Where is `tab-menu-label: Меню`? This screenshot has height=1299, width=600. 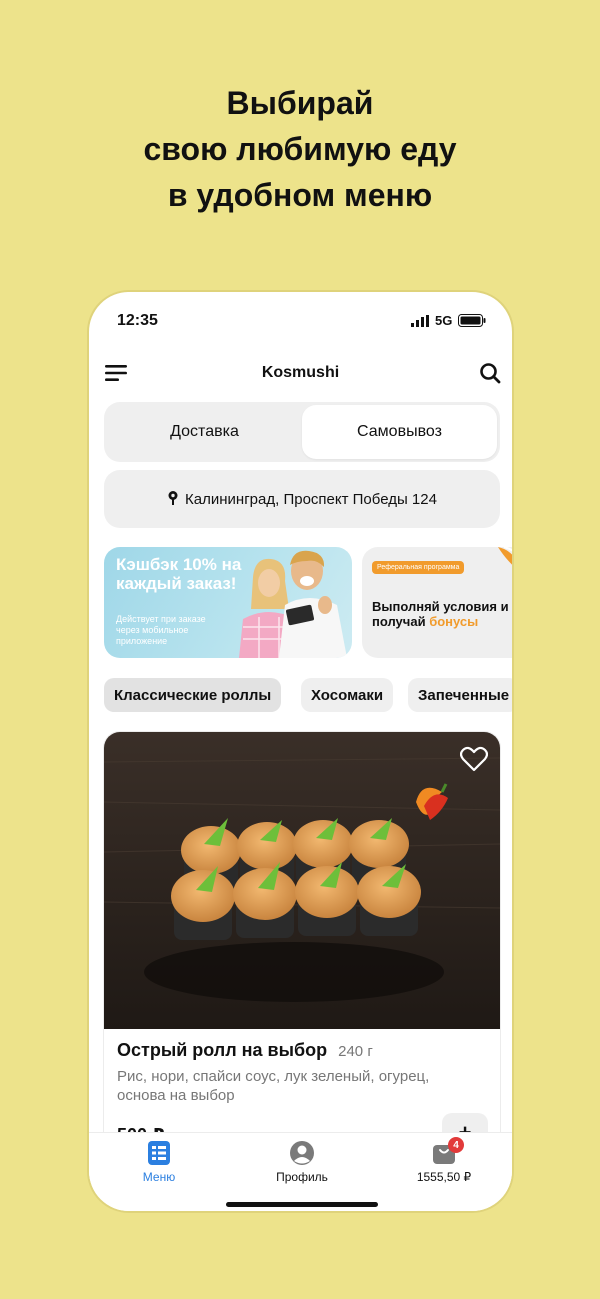
tab-menu-label: Меню is located at coordinates (159, 1177).